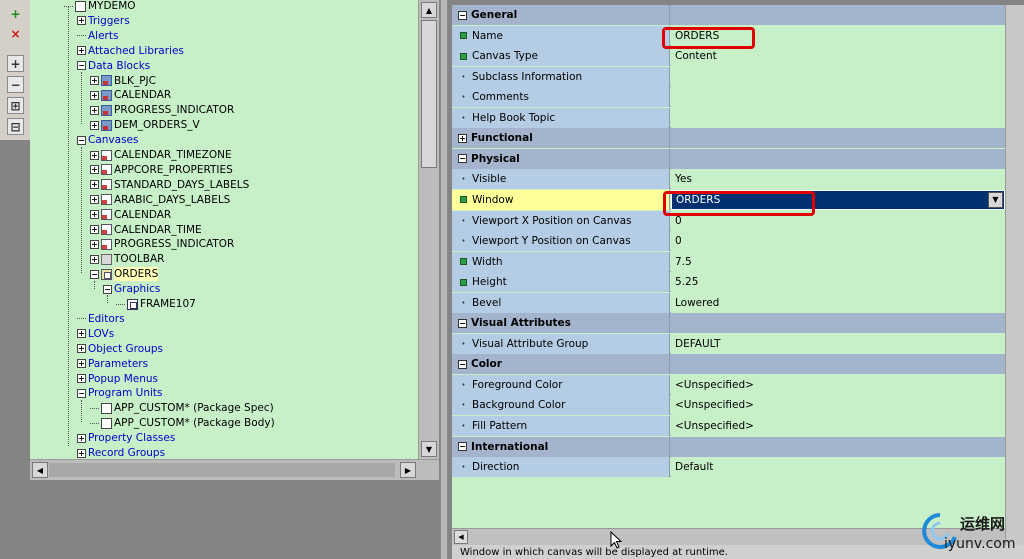 This screenshot has width=1024, height=559. I want to click on scroll-down-icon: ▼, so click(429, 449).